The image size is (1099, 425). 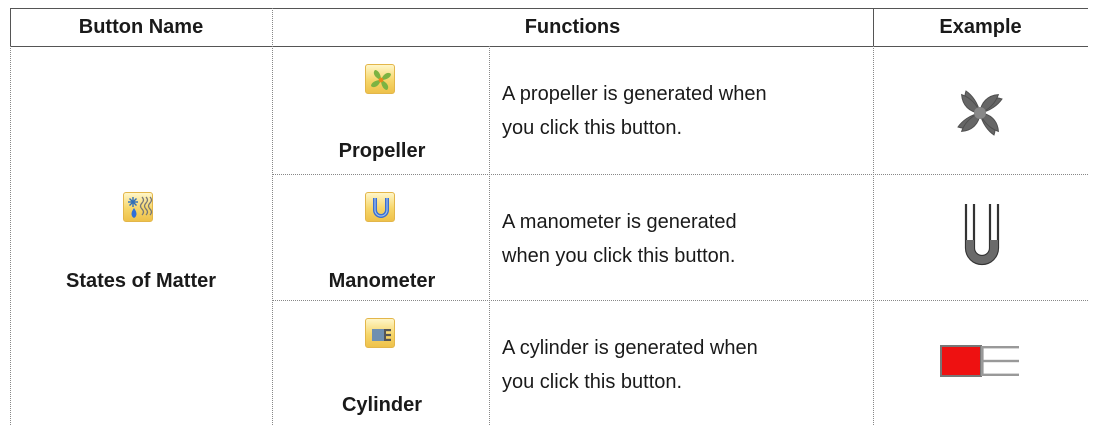 What do you see at coordinates (380, 207) in the screenshot?
I see `manometer-button-icon` at bounding box center [380, 207].